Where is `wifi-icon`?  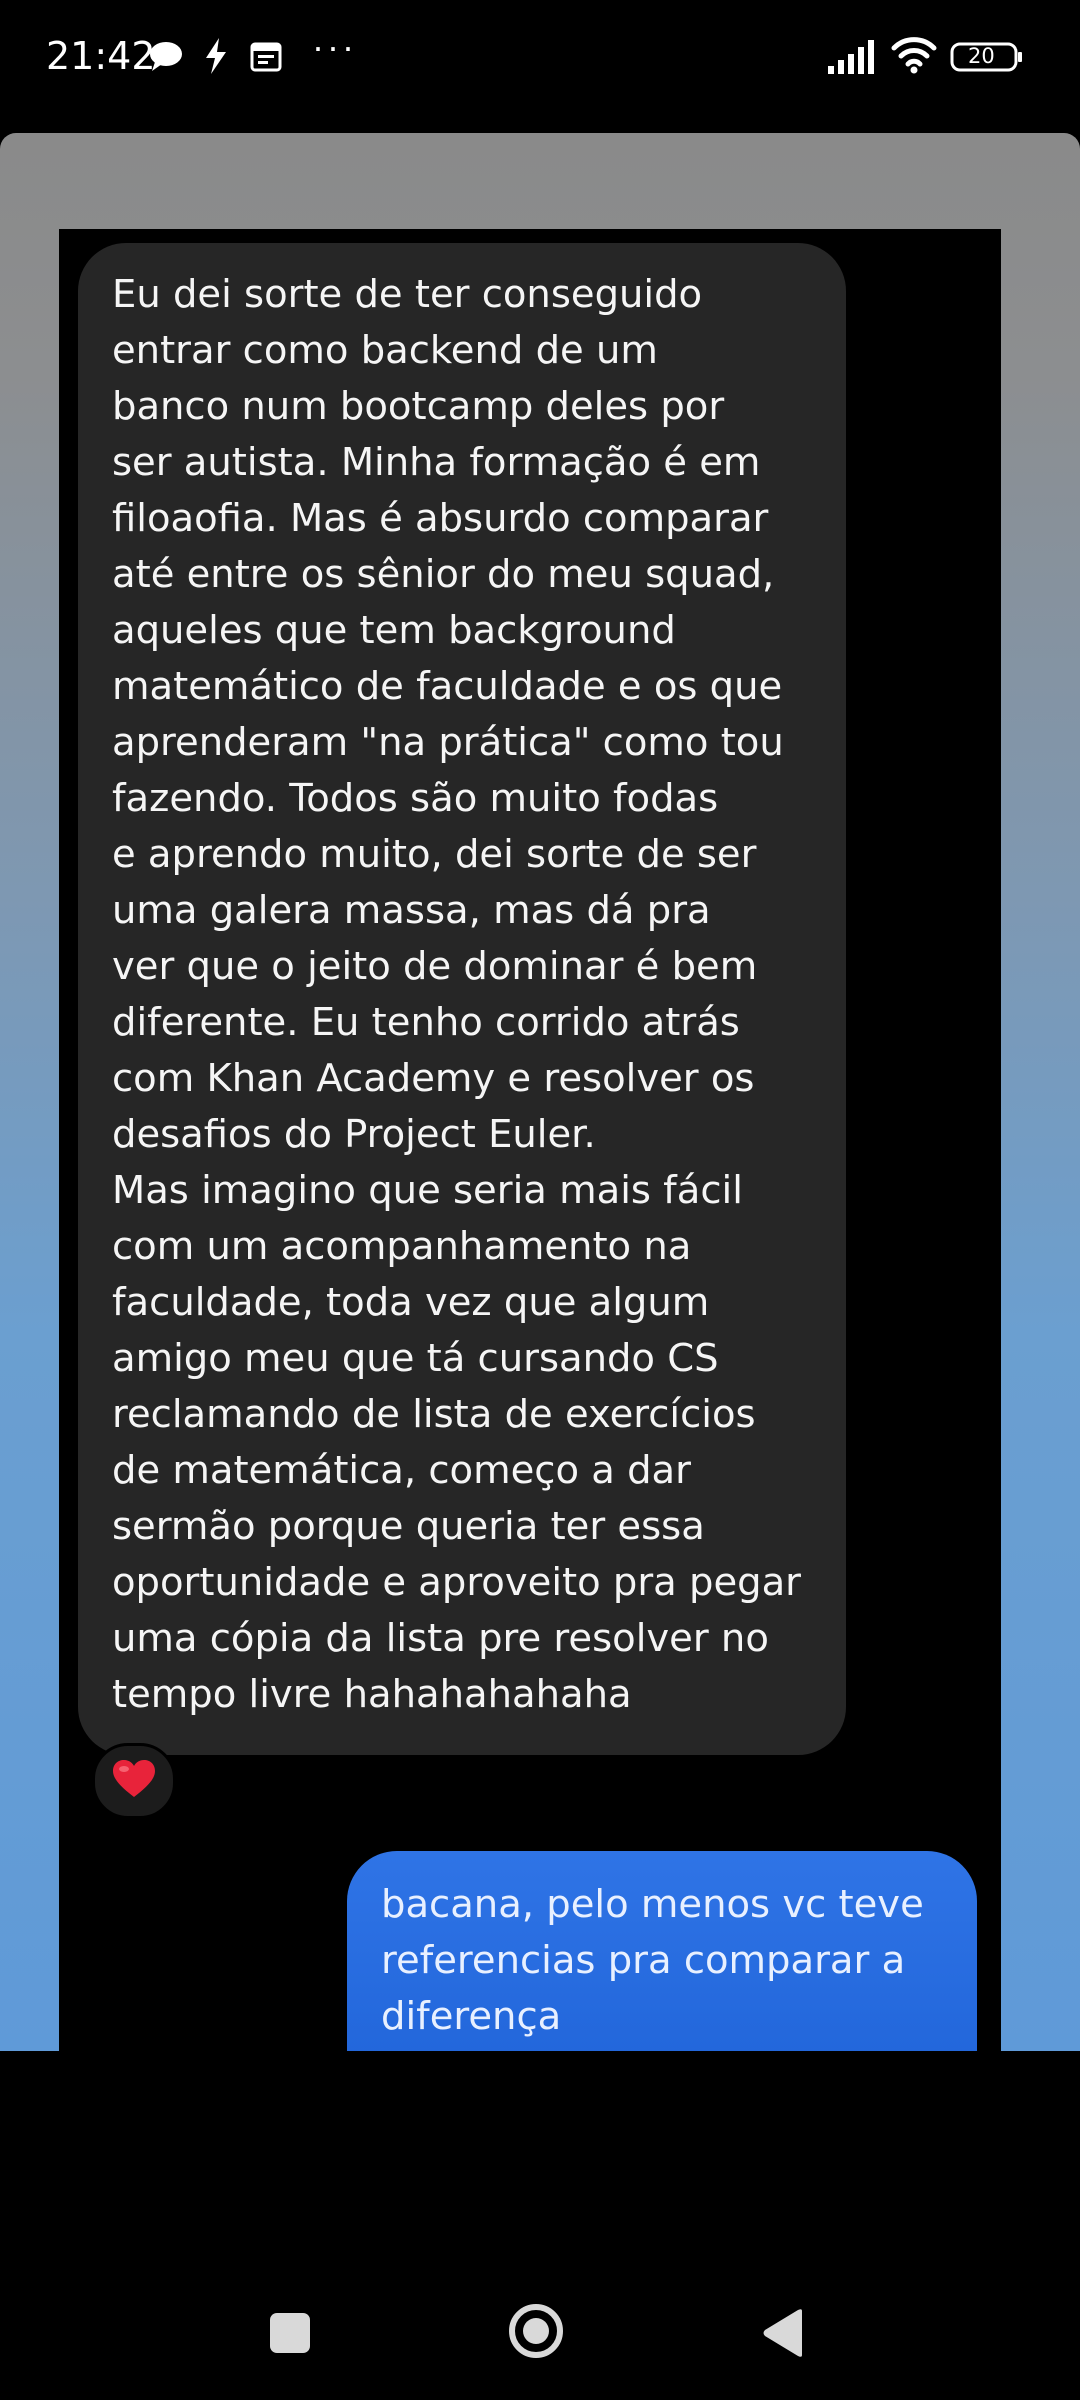 wifi-icon is located at coordinates (914, 57).